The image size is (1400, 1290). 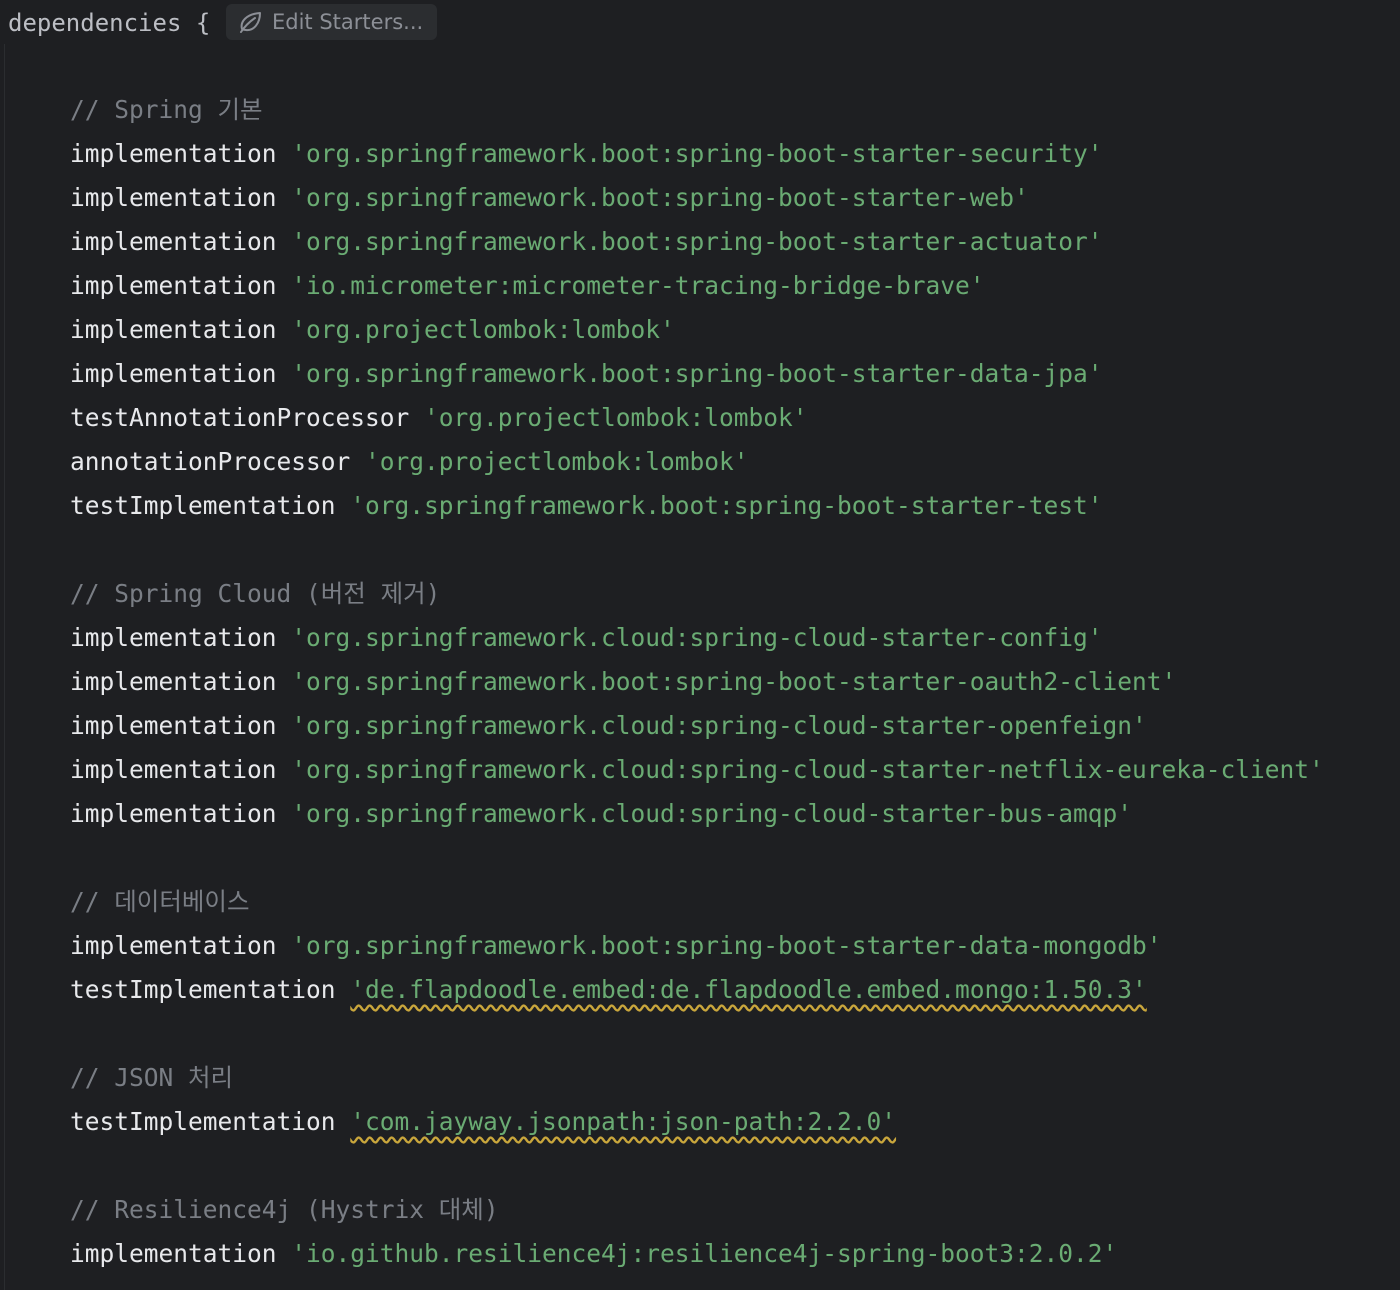 What do you see at coordinates (697, 594) in the screenshot?
I see `comment-line: // Spring Cloud (버전 제거)` at bounding box center [697, 594].